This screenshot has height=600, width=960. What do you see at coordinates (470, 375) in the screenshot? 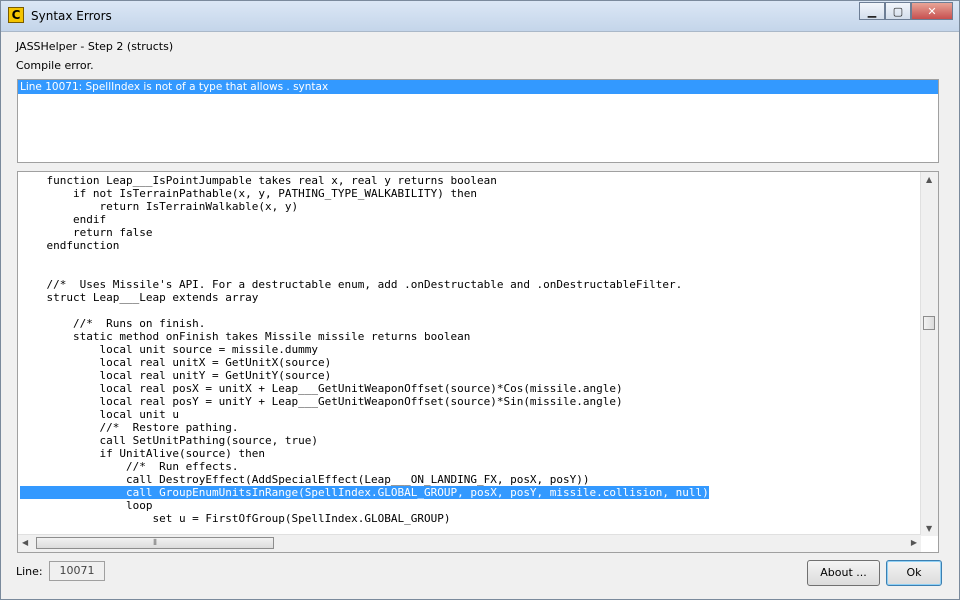
I see `code-line-row: local real unitY = GetUnitY(source)` at bounding box center [470, 375].